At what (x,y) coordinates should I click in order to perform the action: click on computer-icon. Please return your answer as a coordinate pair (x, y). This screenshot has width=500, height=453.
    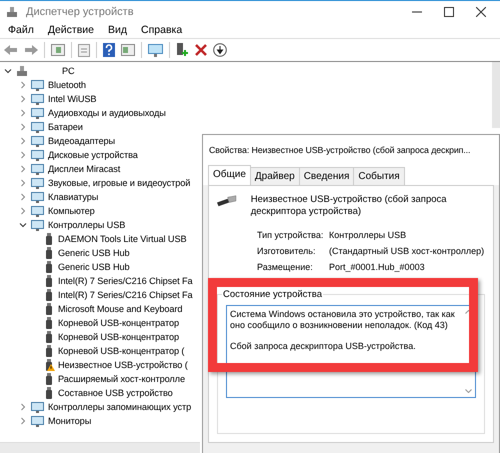
    Looking at the image, I should click on (22, 71).